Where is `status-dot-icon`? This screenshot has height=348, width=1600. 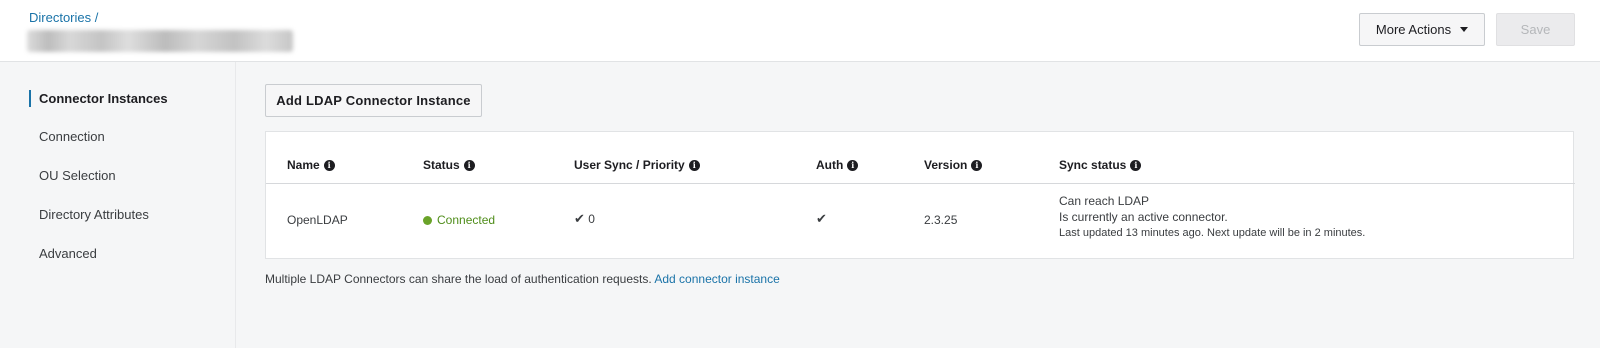 status-dot-icon is located at coordinates (427, 220).